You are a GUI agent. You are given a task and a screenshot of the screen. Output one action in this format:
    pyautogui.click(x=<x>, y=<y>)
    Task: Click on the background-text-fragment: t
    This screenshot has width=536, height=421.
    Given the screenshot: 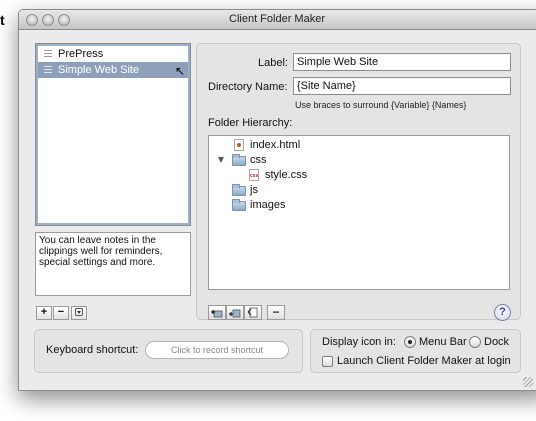 What is the action you would take?
    pyautogui.click(x=2, y=20)
    